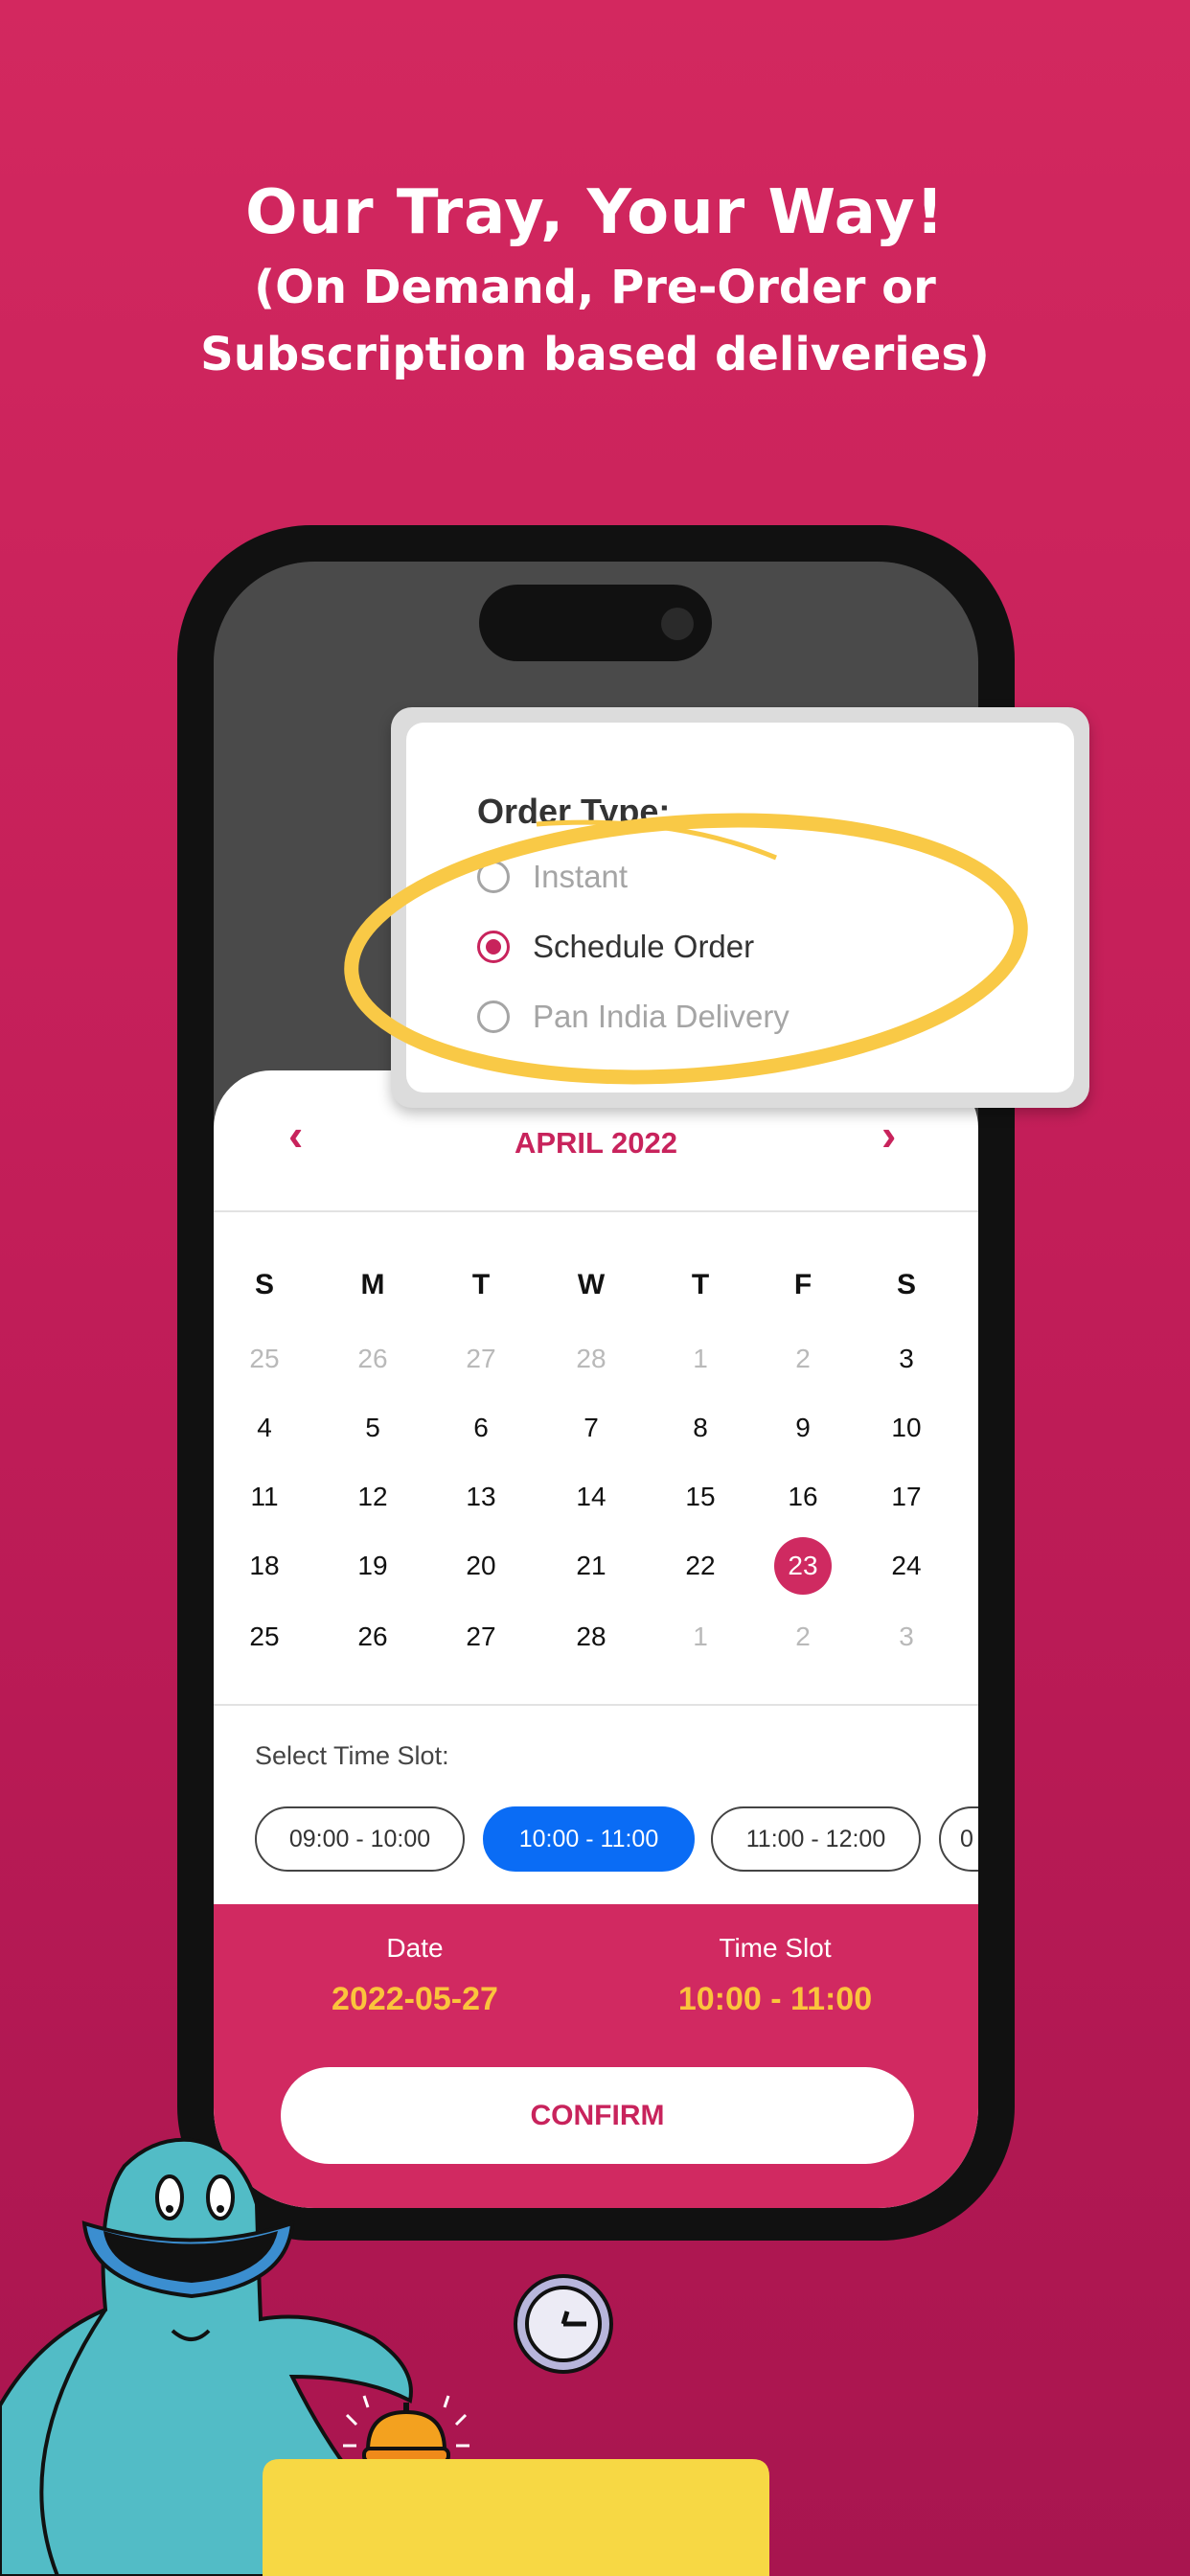 This screenshot has height=2576, width=1190. Describe the element at coordinates (373, 1428) in the screenshot. I see `calendar-day: 5` at that location.